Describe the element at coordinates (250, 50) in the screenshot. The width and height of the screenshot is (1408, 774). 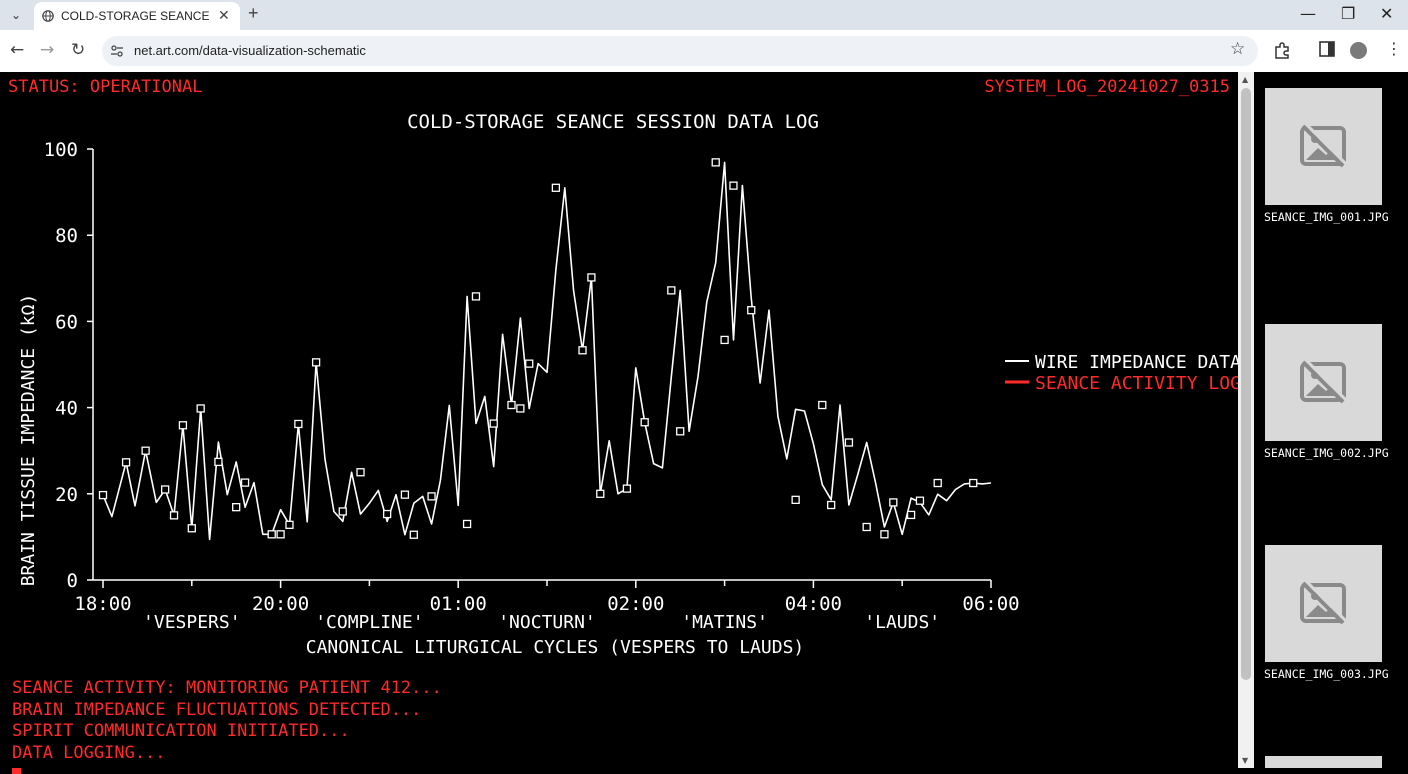
I see `url-text: net.art.com/data-visualization-schematic` at that location.